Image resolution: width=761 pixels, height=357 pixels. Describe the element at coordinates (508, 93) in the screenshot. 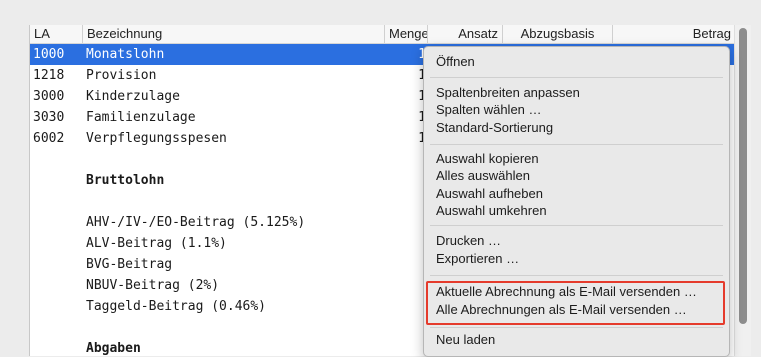

I see `menu-item-fit-columns: Spaltenbreiten anpassen` at that location.